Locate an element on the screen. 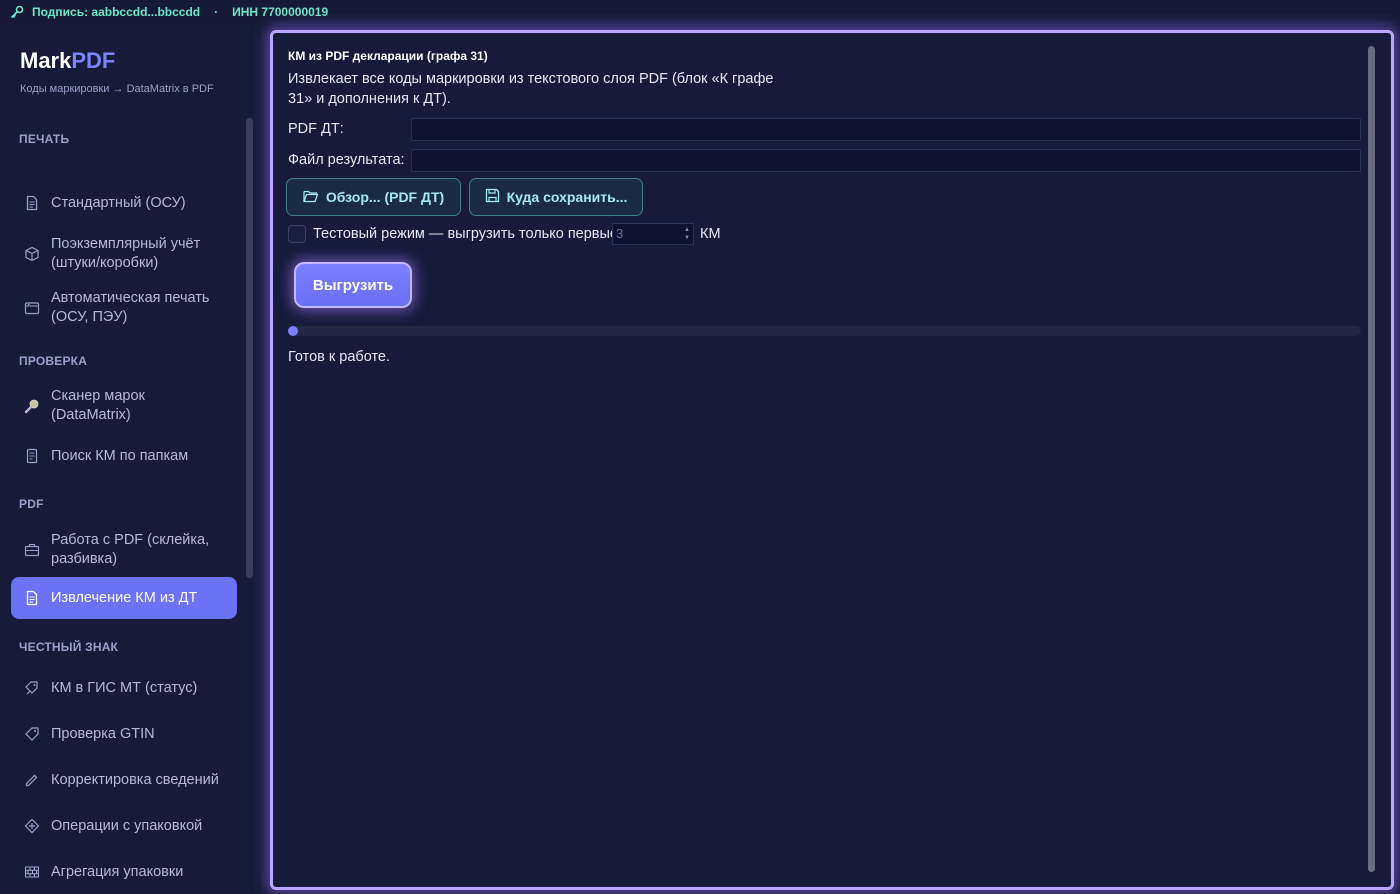 The image size is (1400, 894). sidebar-item-standard: Стандартный (ОСУ) is located at coordinates (124, 203).